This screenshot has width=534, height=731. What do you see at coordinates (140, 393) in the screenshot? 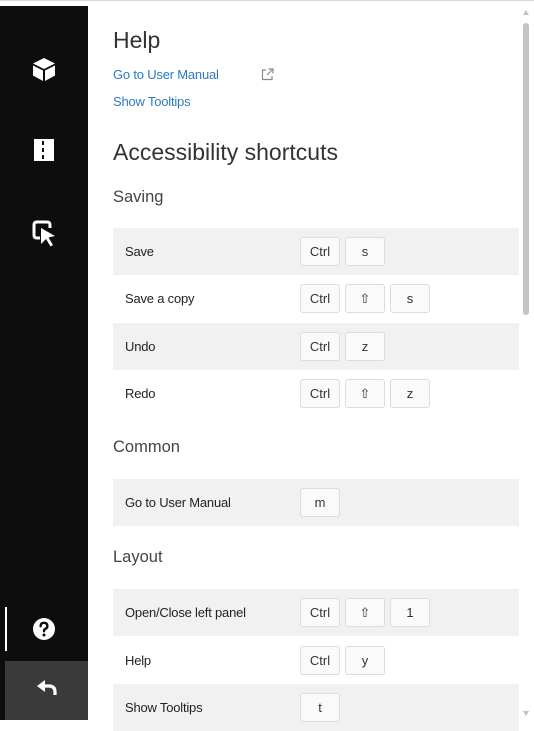
I see `shortcut-label: Redo` at bounding box center [140, 393].